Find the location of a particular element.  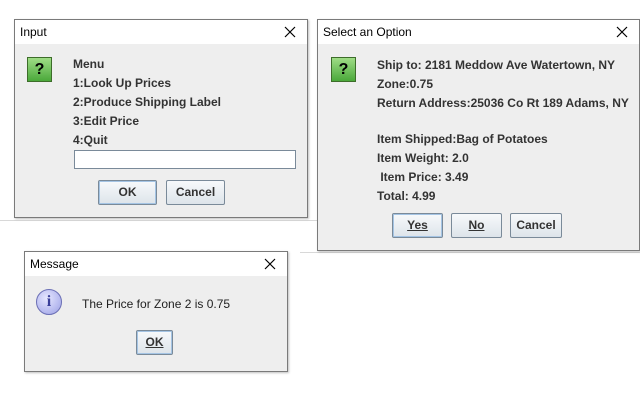

shipping-line: Zone:0.75 is located at coordinates (405, 84).